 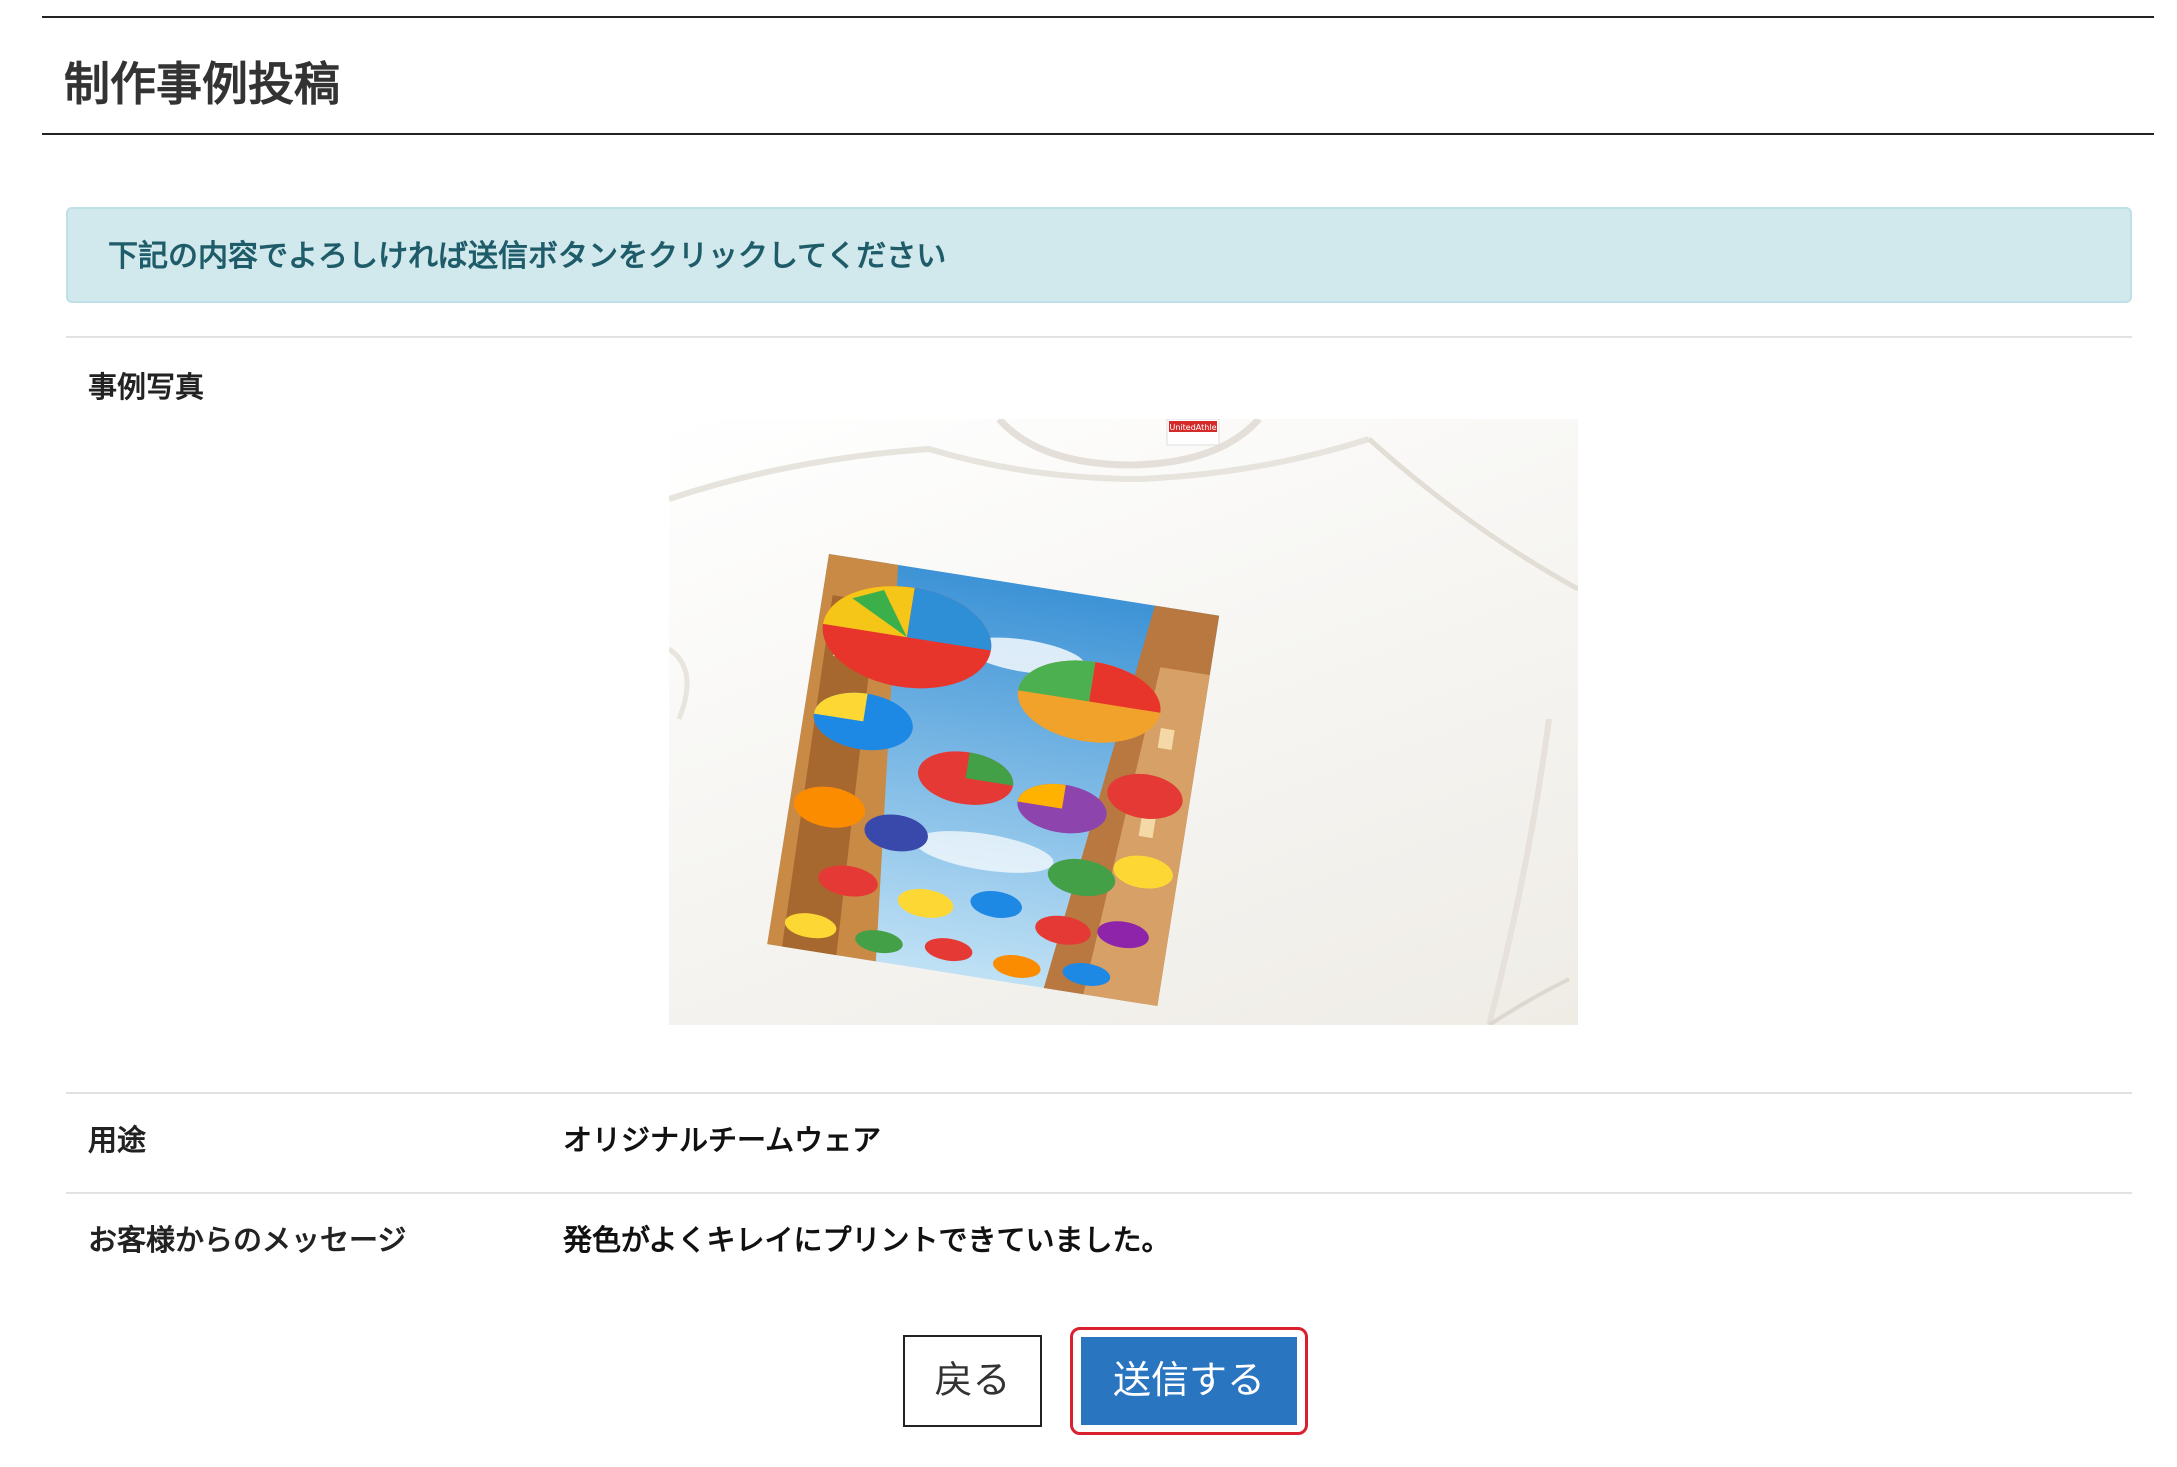 What do you see at coordinates (1098, 134) in the screenshot?
I see `title-divider` at bounding box center [1098, 134].